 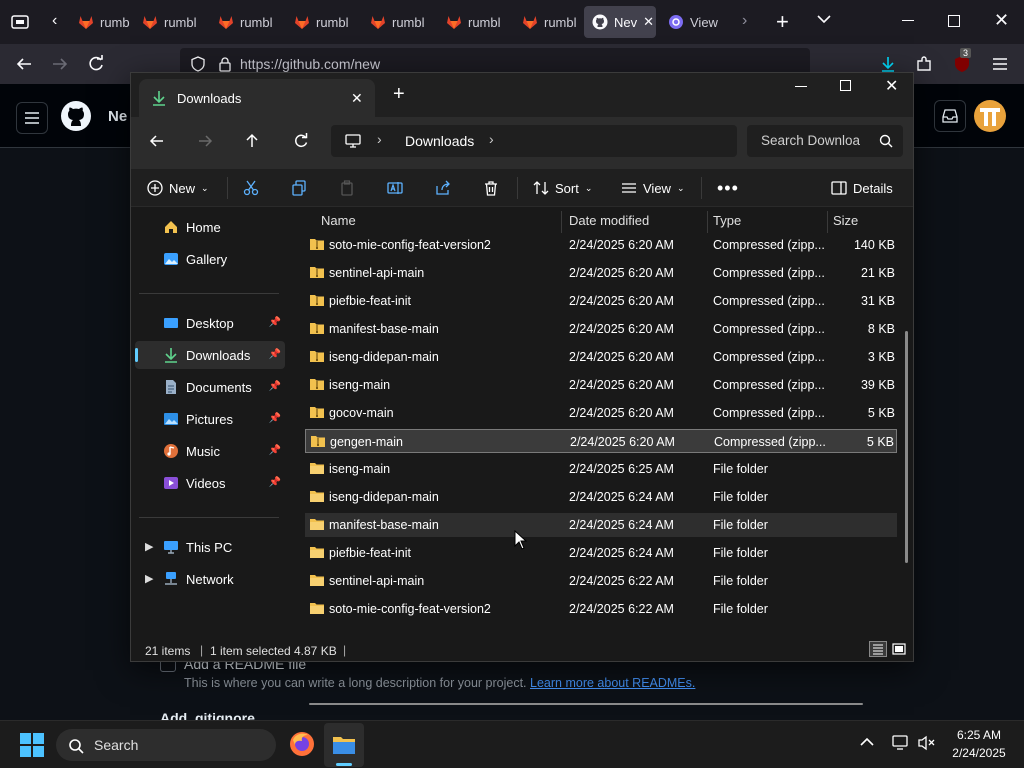 What do you see at coordinates (32, 745) in the screenshot?
I see `windows-start-icon` at bounding box center [32, 745].